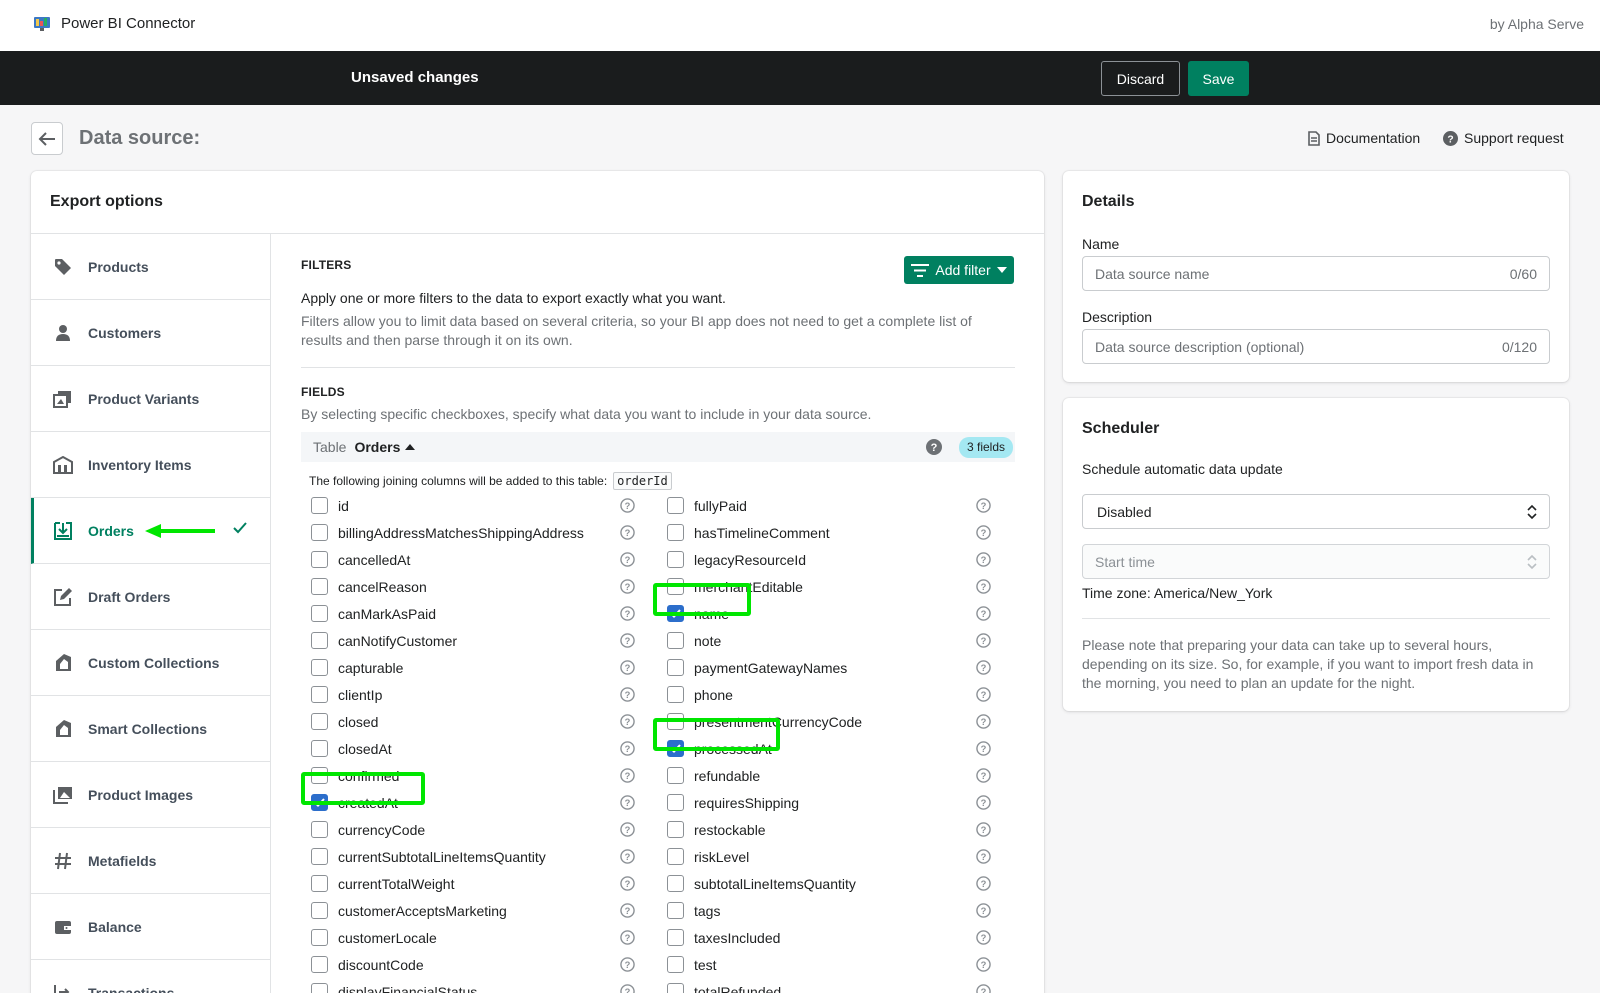 The image size is (1600, 993). Describe the element at coordinates (471, 559) in the screenshot. I see `field-row: cancelledAt?` at that location.